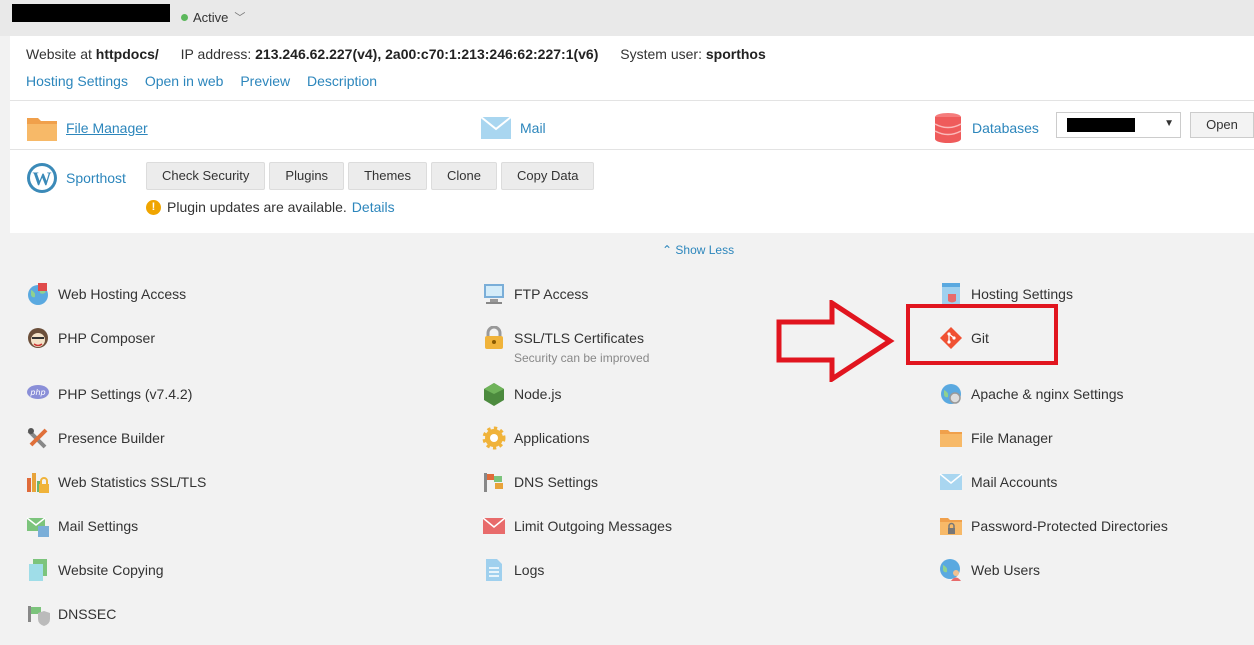  What do you see at coordinates (38, 570) in the screenshot?
I see `copy-icon` at bounding box center [38, 570].